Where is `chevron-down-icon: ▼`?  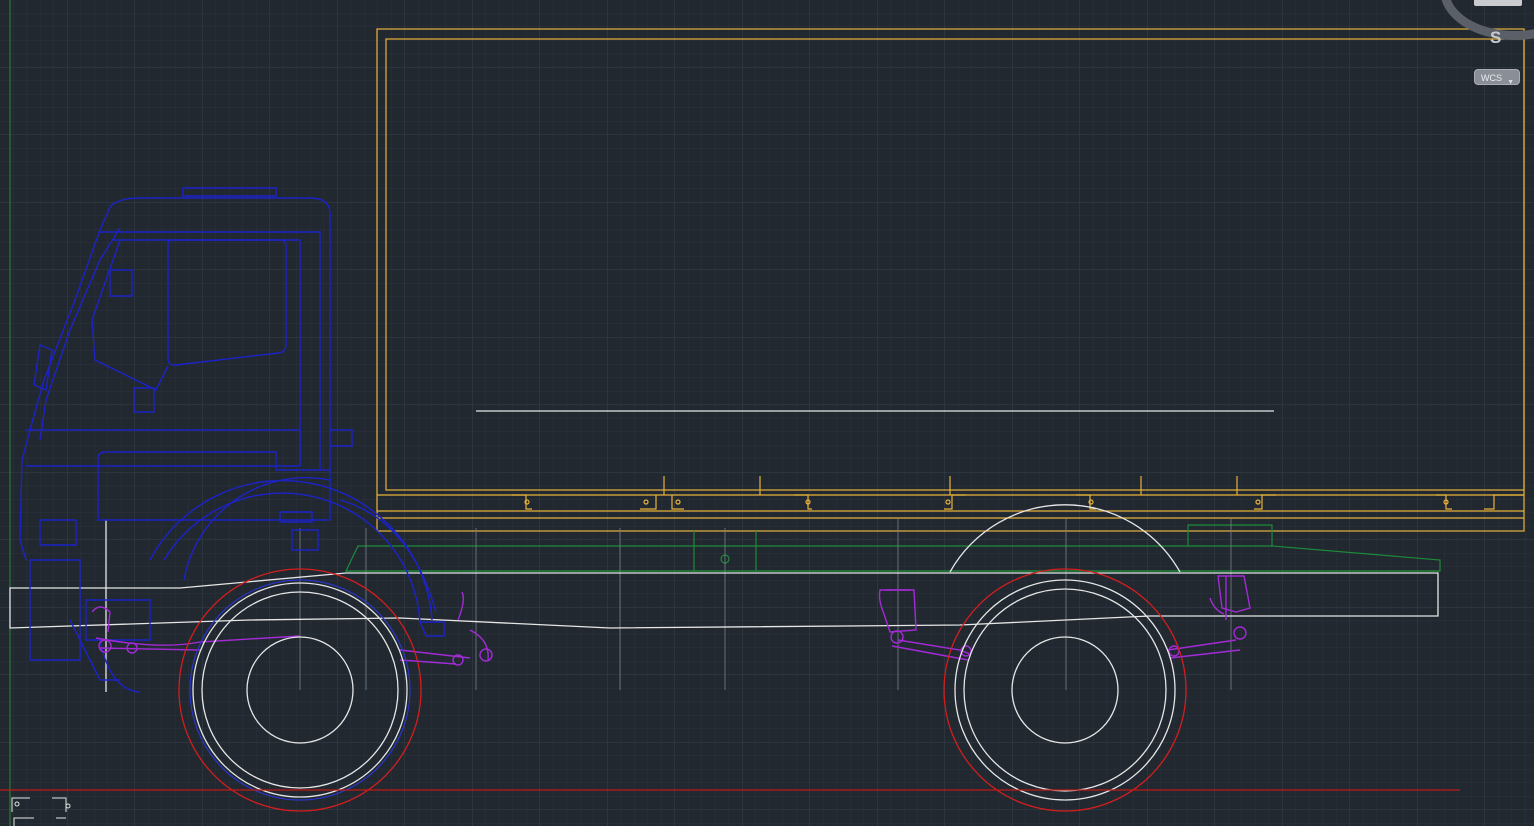
chevron-down-icon: ▼ is located at coordinates (1510, 82).